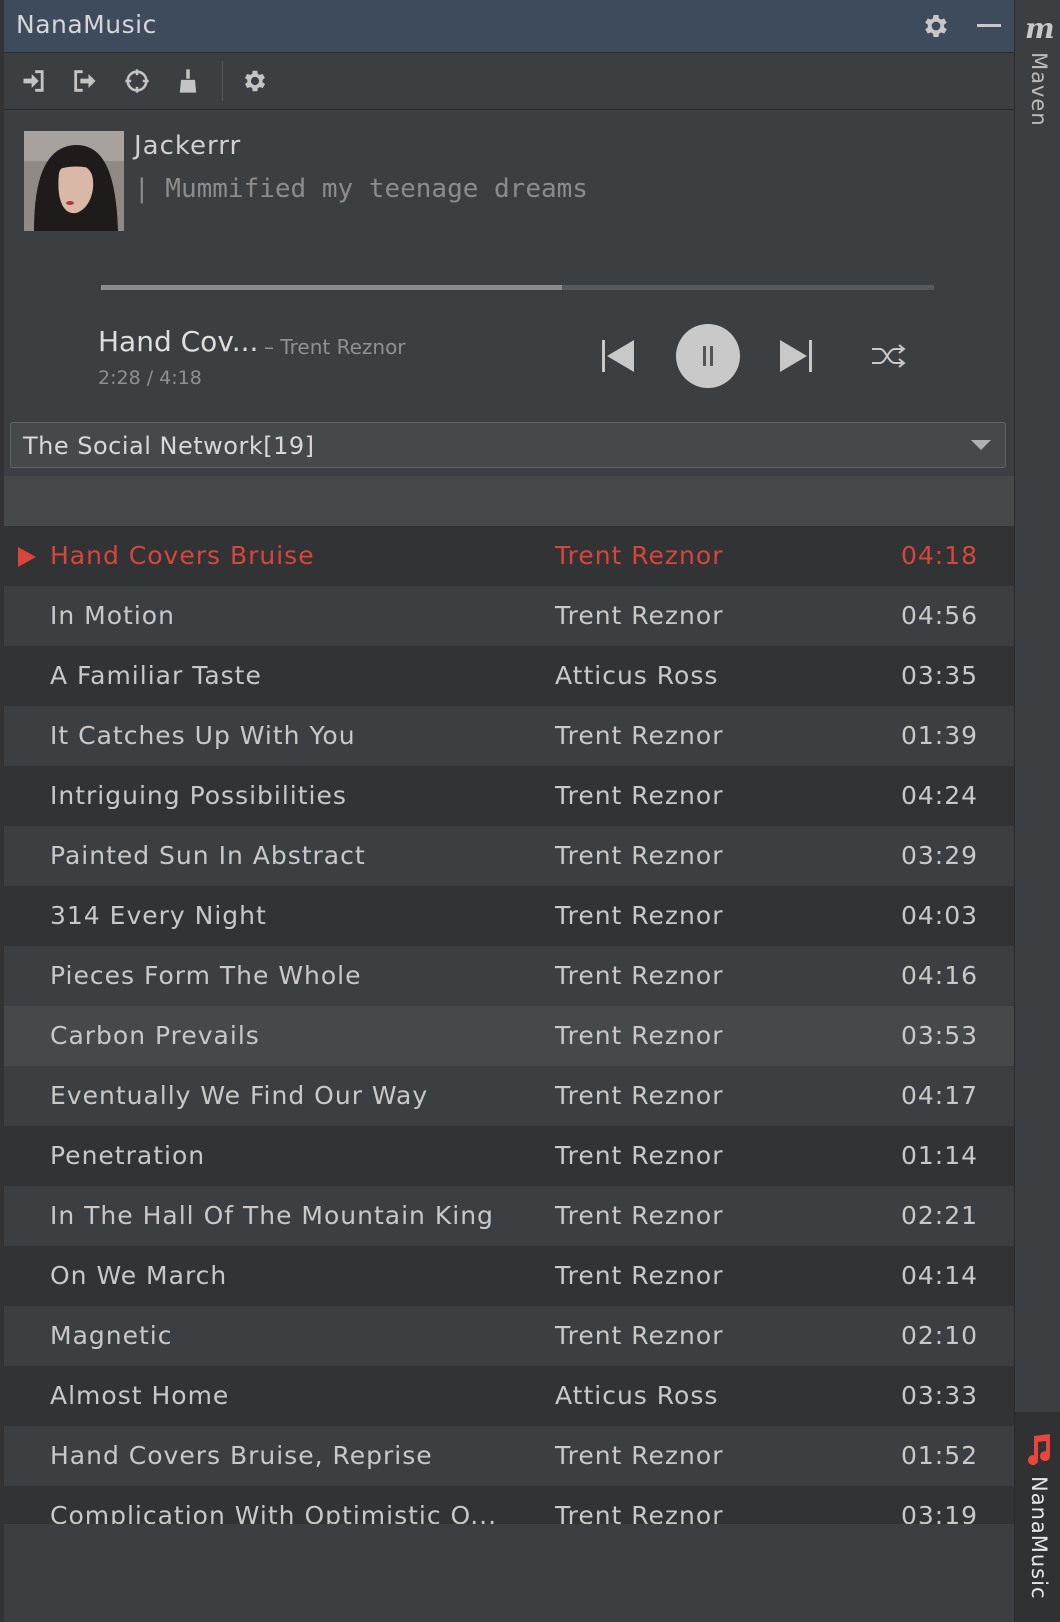 Image resolution: width=1060 pixels, height=1622 pixels. What do you see at coordinates (509, 976) in the screenshot?
I see `track-row: Pieces Form The Whole Trent Reznor 04:16` at bounding box center [509, 976].